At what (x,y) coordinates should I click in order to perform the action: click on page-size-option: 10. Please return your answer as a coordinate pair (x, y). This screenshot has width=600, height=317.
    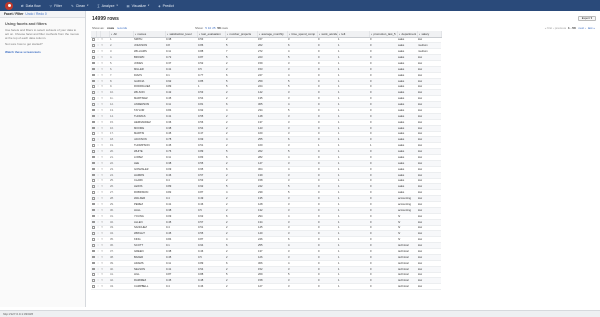
    Looking at the image, I should click on (209, 28).